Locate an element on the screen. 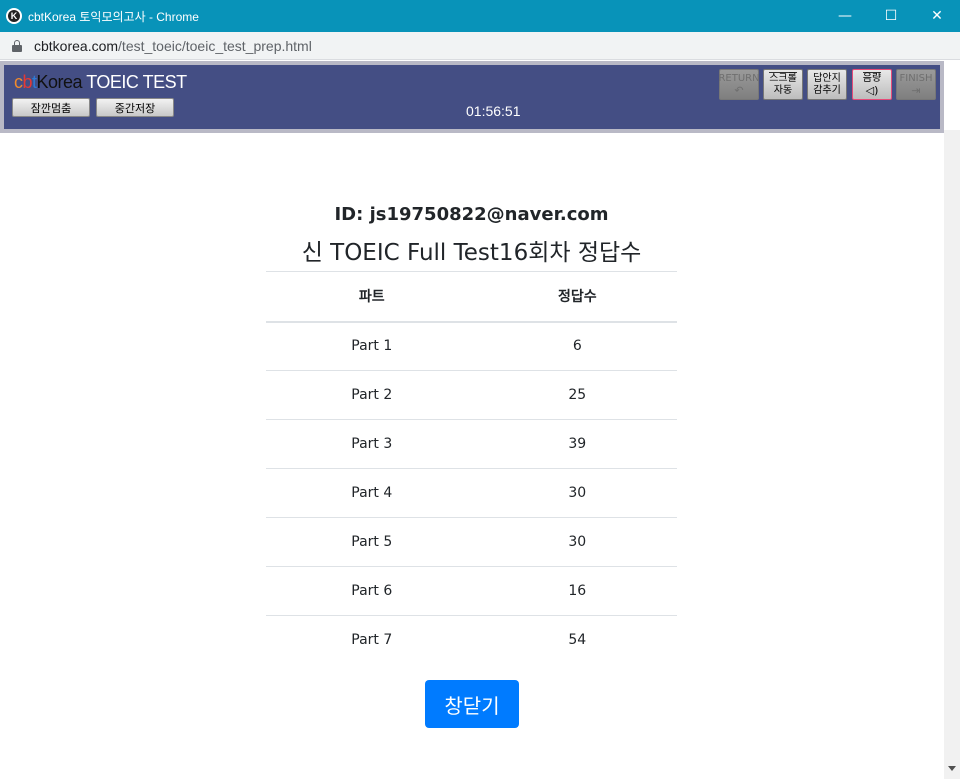 This screenshot has height=779, width=960. hide-answer-label-1: 답안지 is located at coordinates (827, 78).